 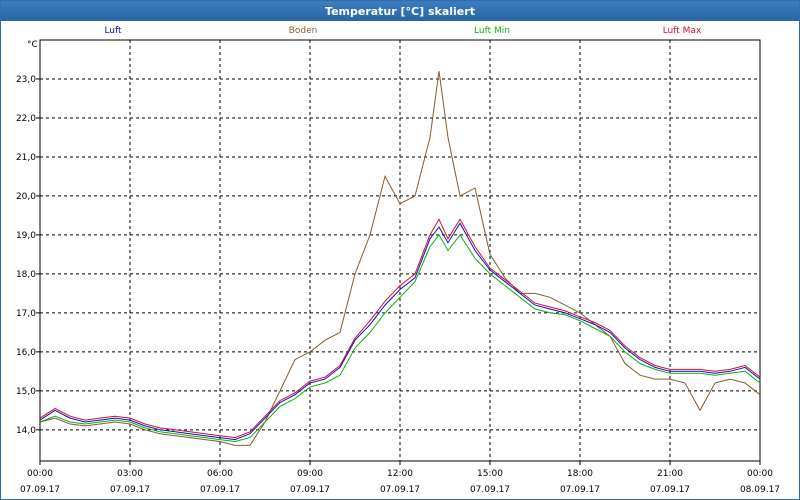 What do you see at coordinates (403, 31) in the screenshot?
I see `legend: Luft Boden Luft Min Luft Max` at bounding box center [403, 31].